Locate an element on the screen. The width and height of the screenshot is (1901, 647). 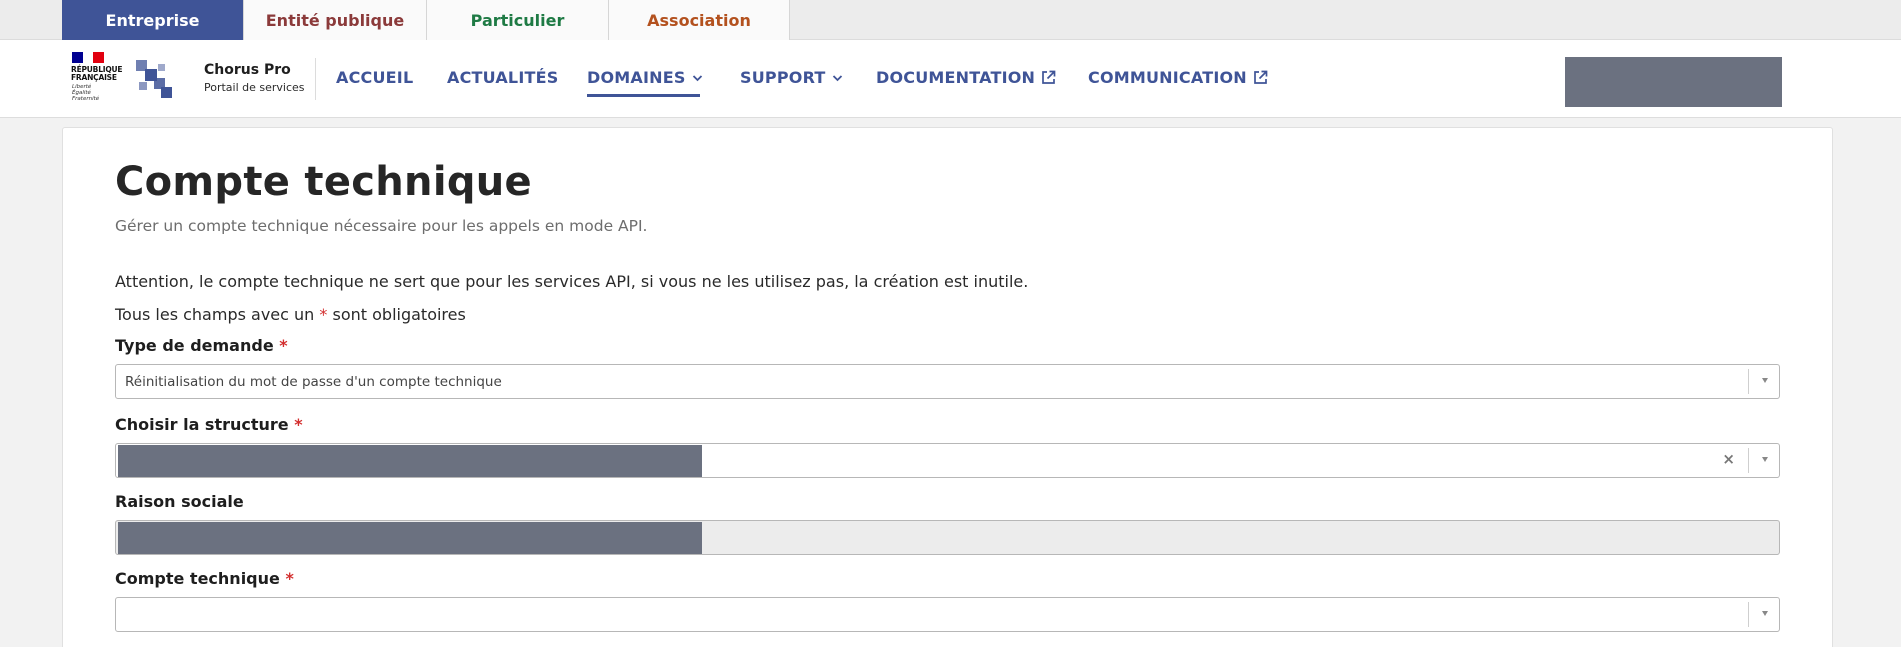
chorus-pro-logo-icon is located at coordinates (154, 80).